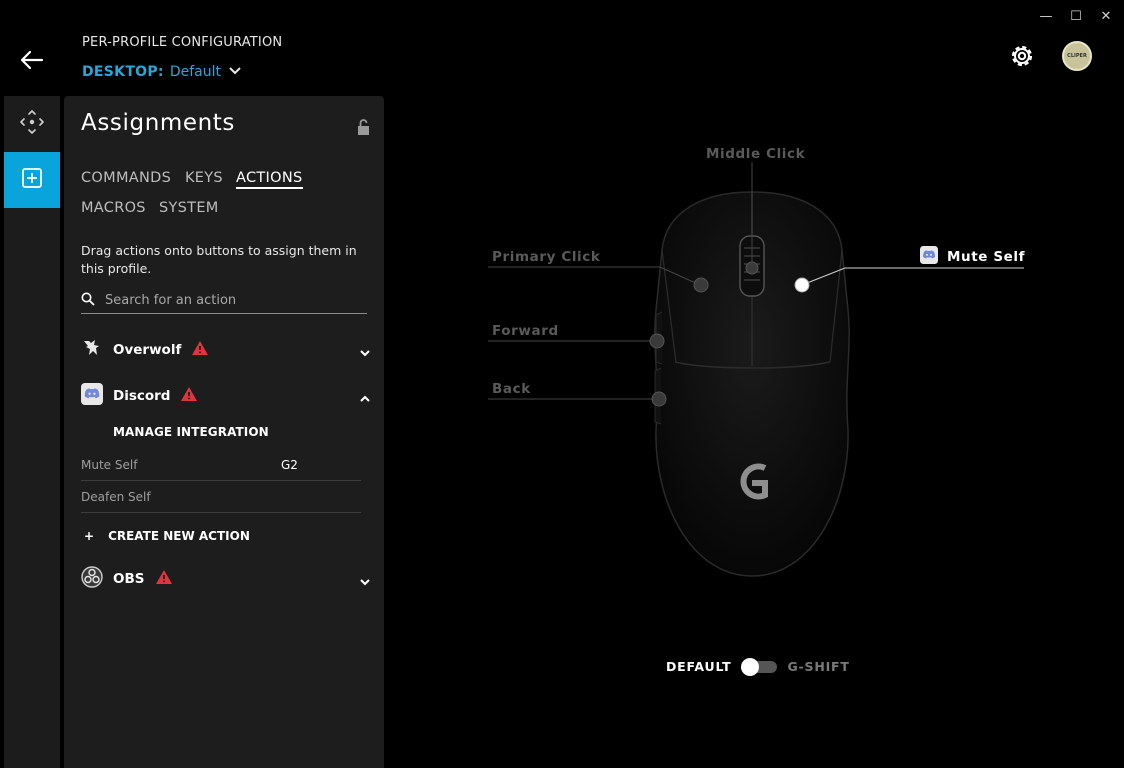  I want to click on gshift-toggle, so click(759, 667).